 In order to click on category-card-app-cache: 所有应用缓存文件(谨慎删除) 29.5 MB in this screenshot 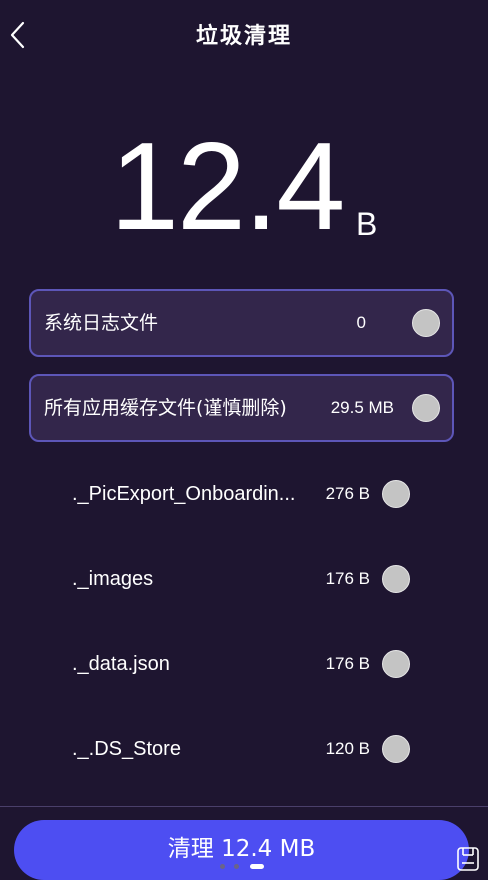, I will do `click(241, 408)`.